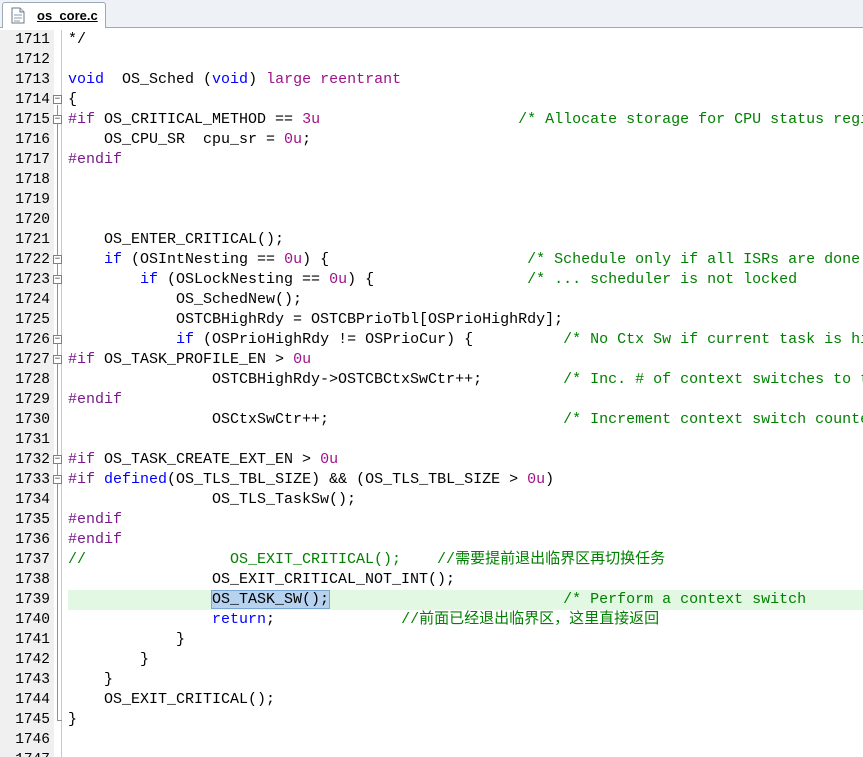 Image resolution: width=863 pixels, height=757 pixels. I want to click on code-line: 1742 }, so click(431, 660).